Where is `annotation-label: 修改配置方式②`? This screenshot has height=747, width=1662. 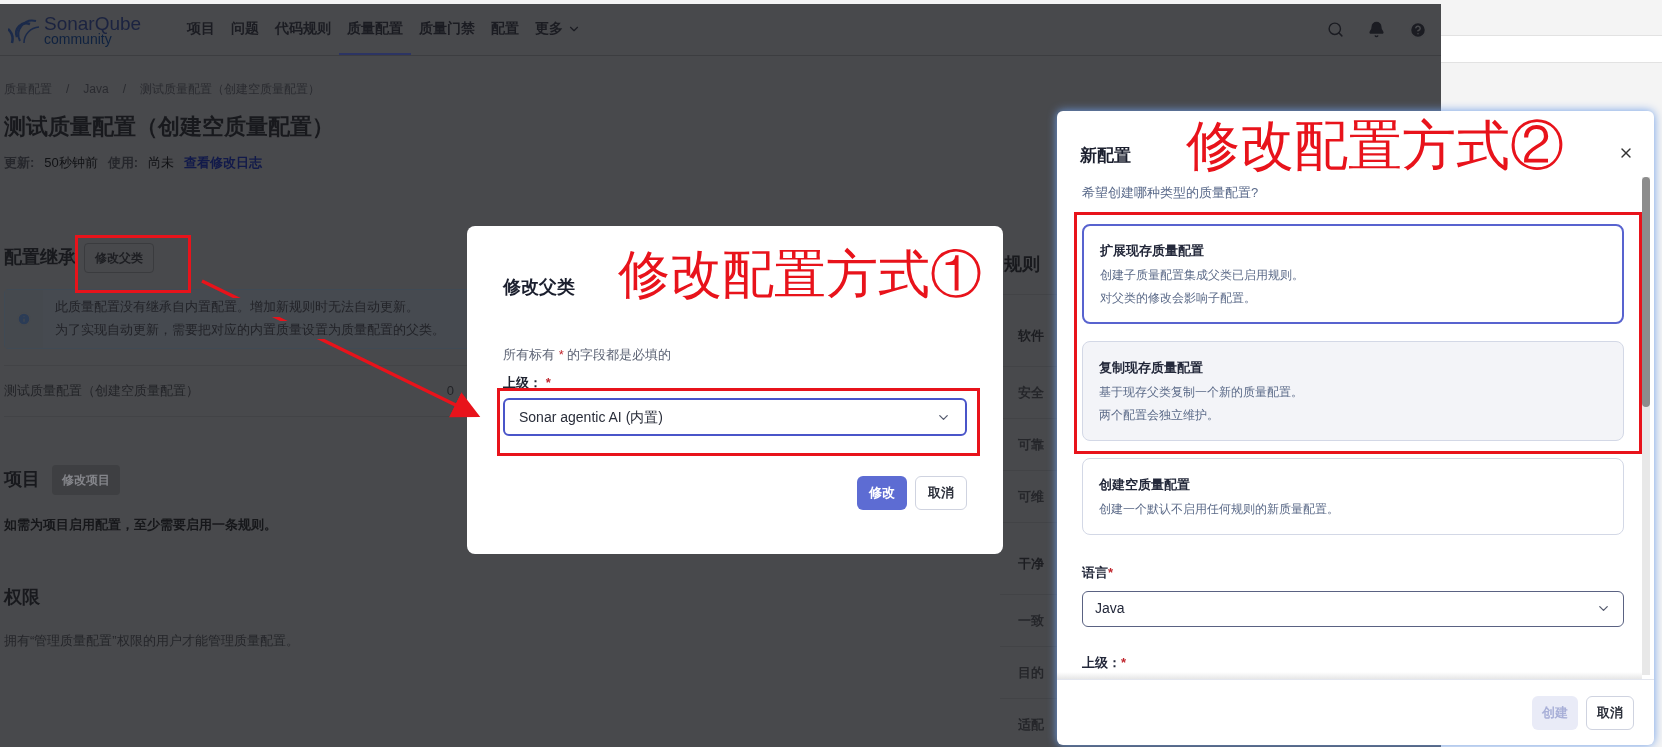
annotation-label: 修改配置方式② is located at coordinates (1375, 145).